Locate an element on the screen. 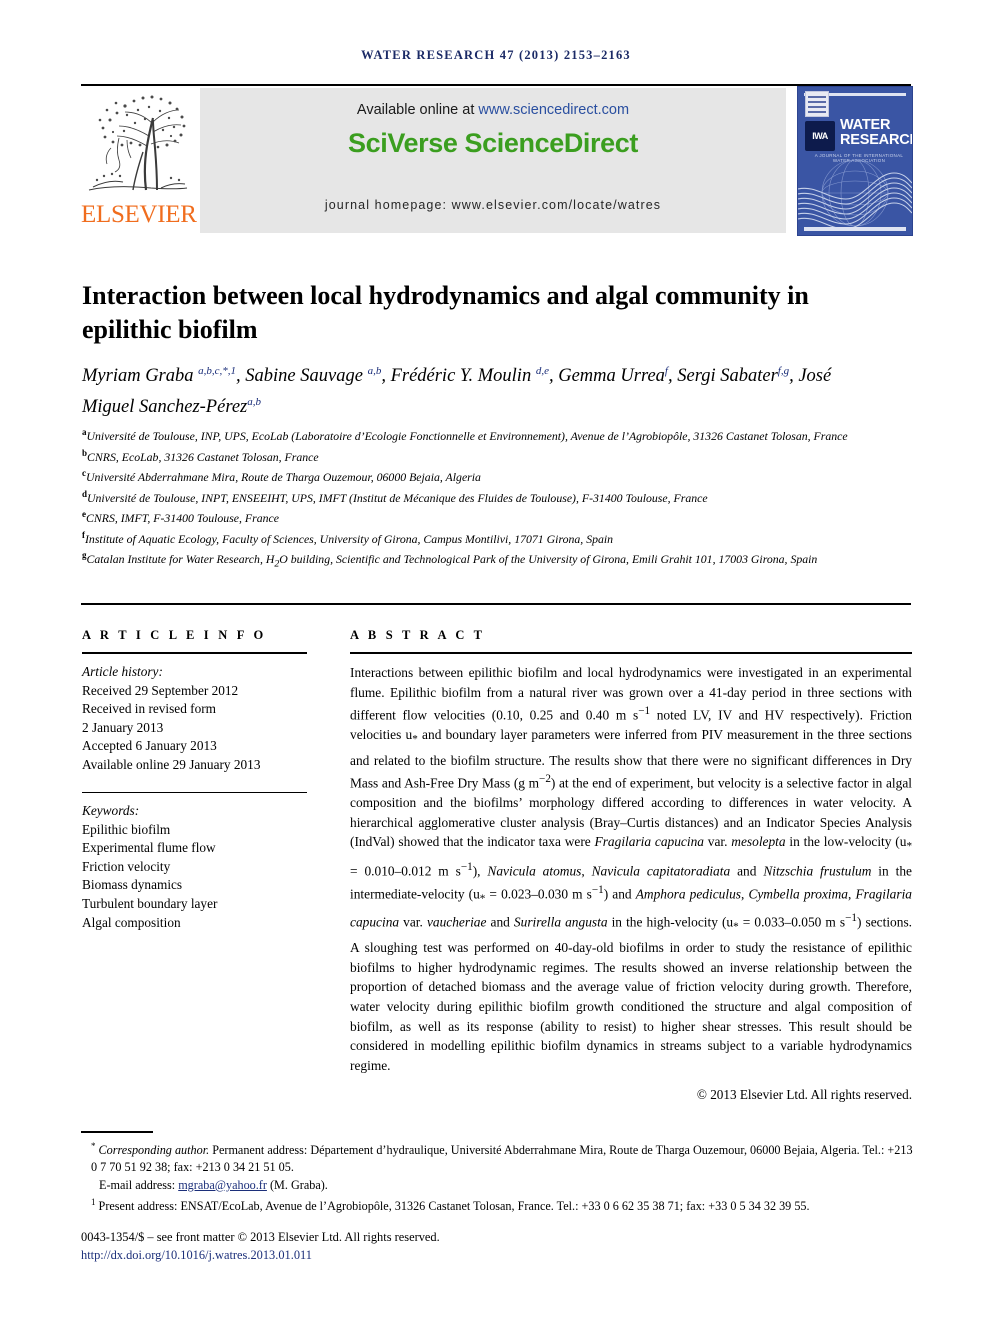 The width and height of the screenshot is (992, 1323). running-head-text: WATER RESEARCH 47 (2013) 2153–2163 is located at coordinates (496, 55).